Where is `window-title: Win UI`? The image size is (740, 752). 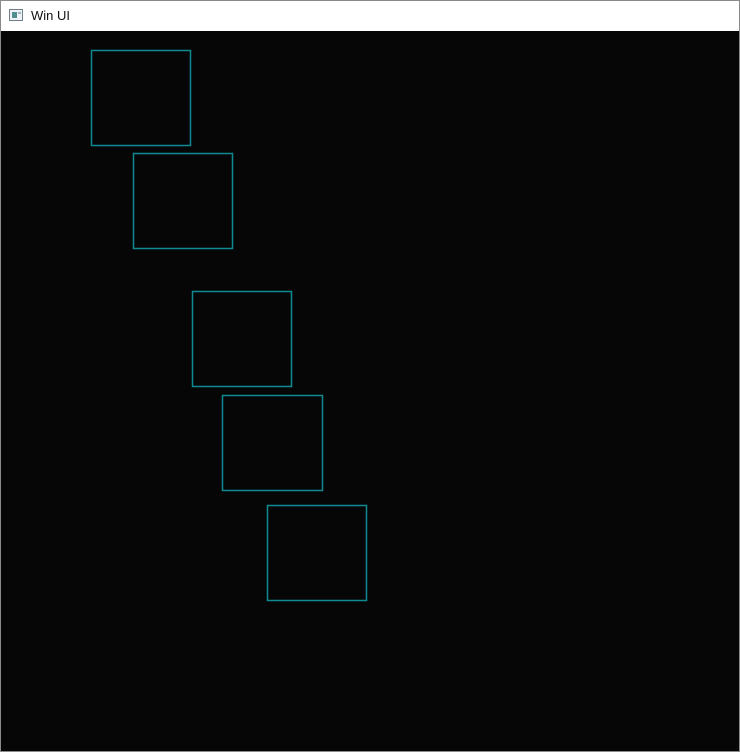 window-title: Win UI is located at coordinates (50, 15).